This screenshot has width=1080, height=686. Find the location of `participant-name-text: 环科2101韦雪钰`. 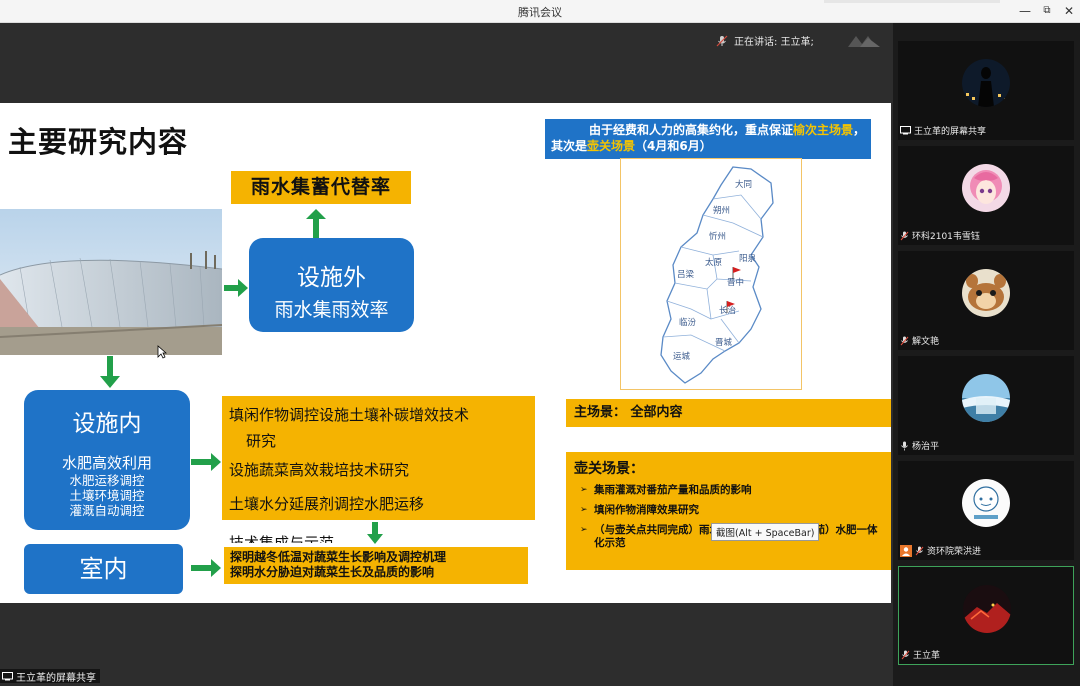

participant-name-text: 环科2101韦雪钰 is located at coordinates (946, 237).